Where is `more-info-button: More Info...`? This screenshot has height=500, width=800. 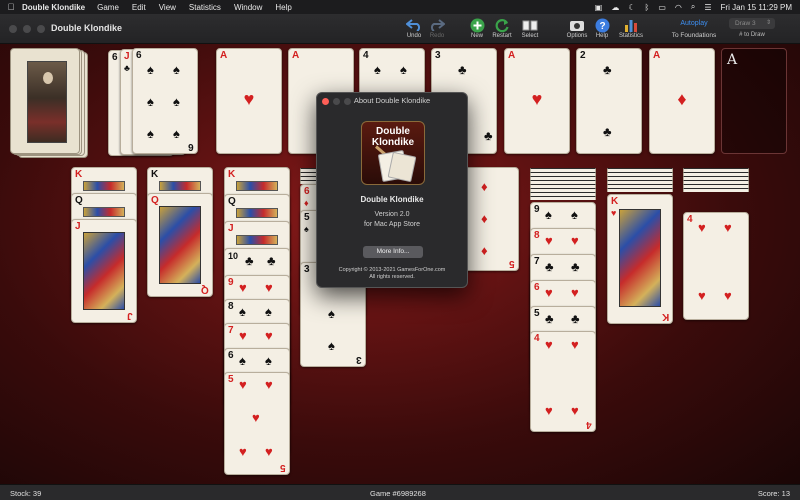 more-info-button: More Info... is located at coordinates (393, 252).